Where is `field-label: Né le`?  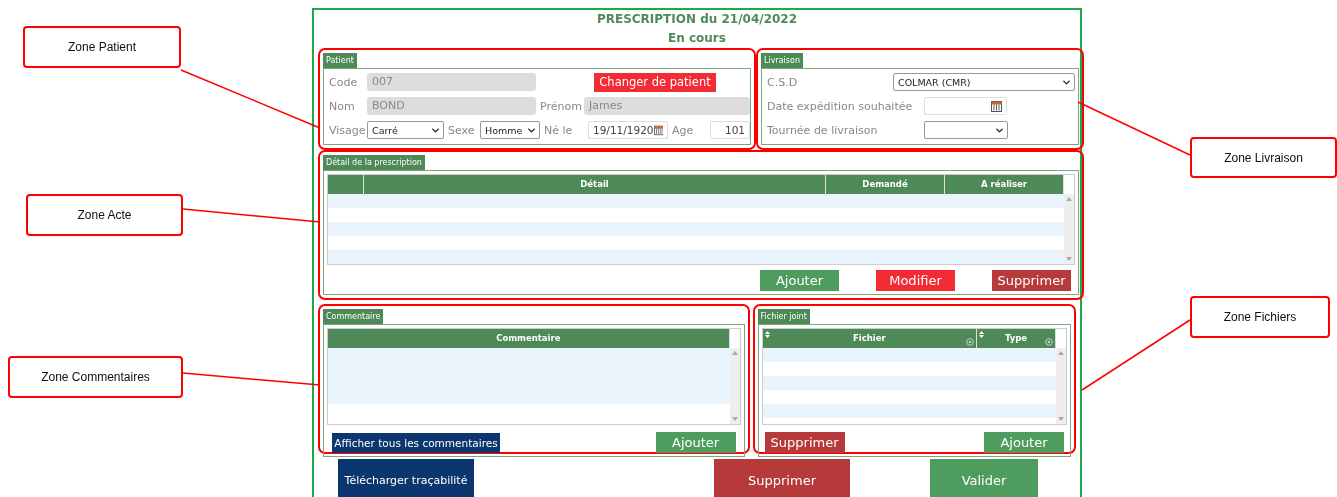 field-label: Né le is located at coordinates (559, 130).